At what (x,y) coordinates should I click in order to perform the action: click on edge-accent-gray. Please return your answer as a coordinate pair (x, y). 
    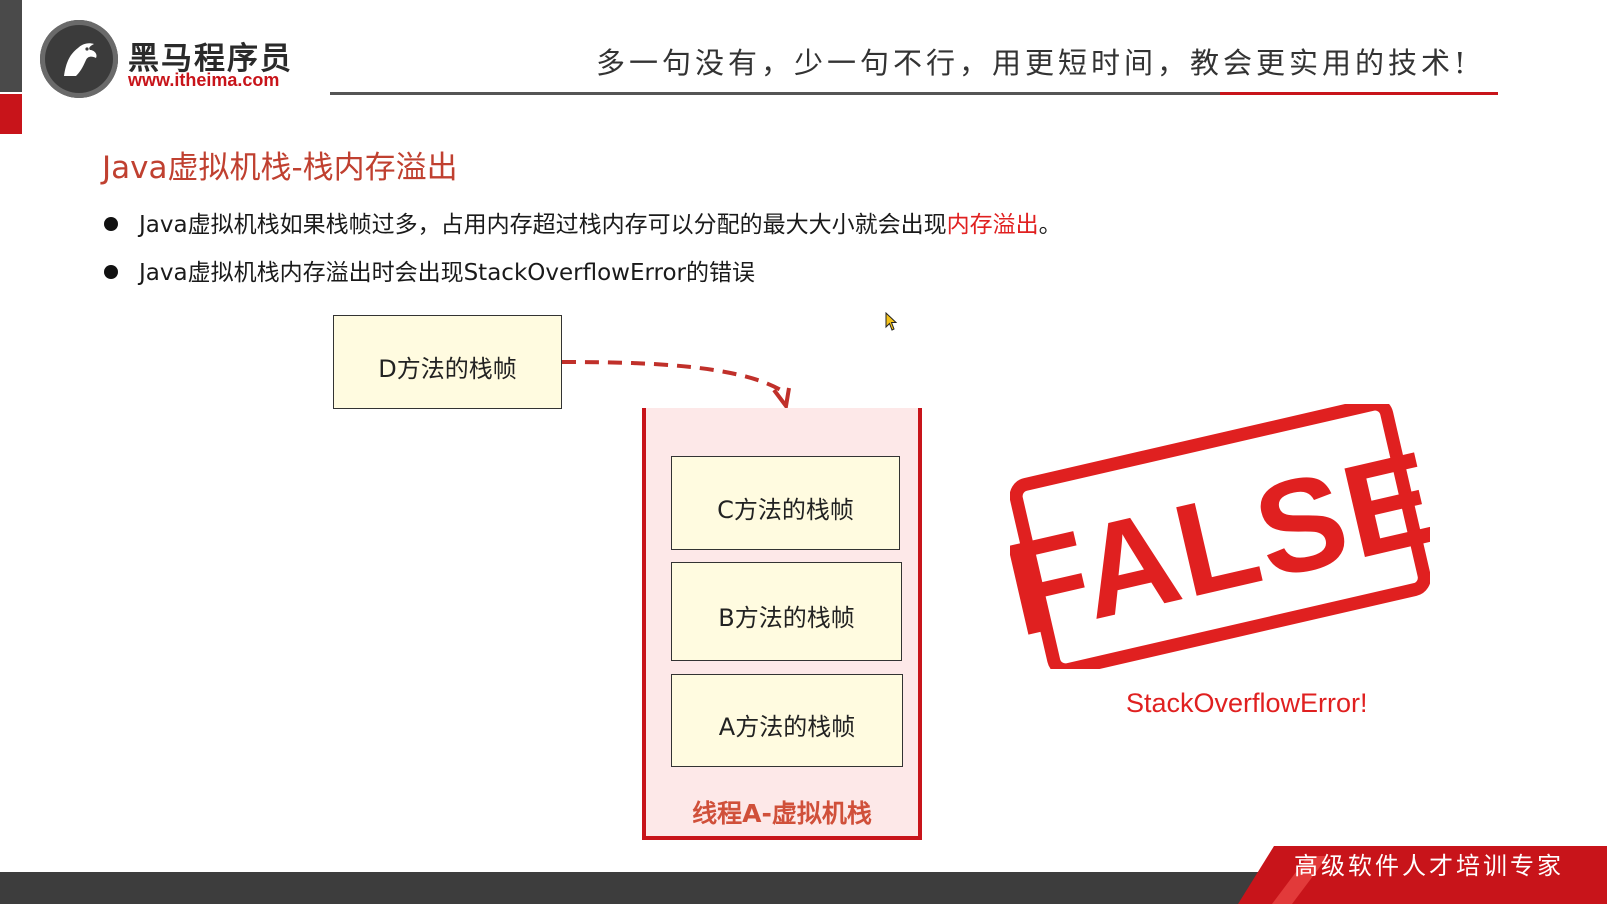
    Looking at the image, I should click on (11, 46).